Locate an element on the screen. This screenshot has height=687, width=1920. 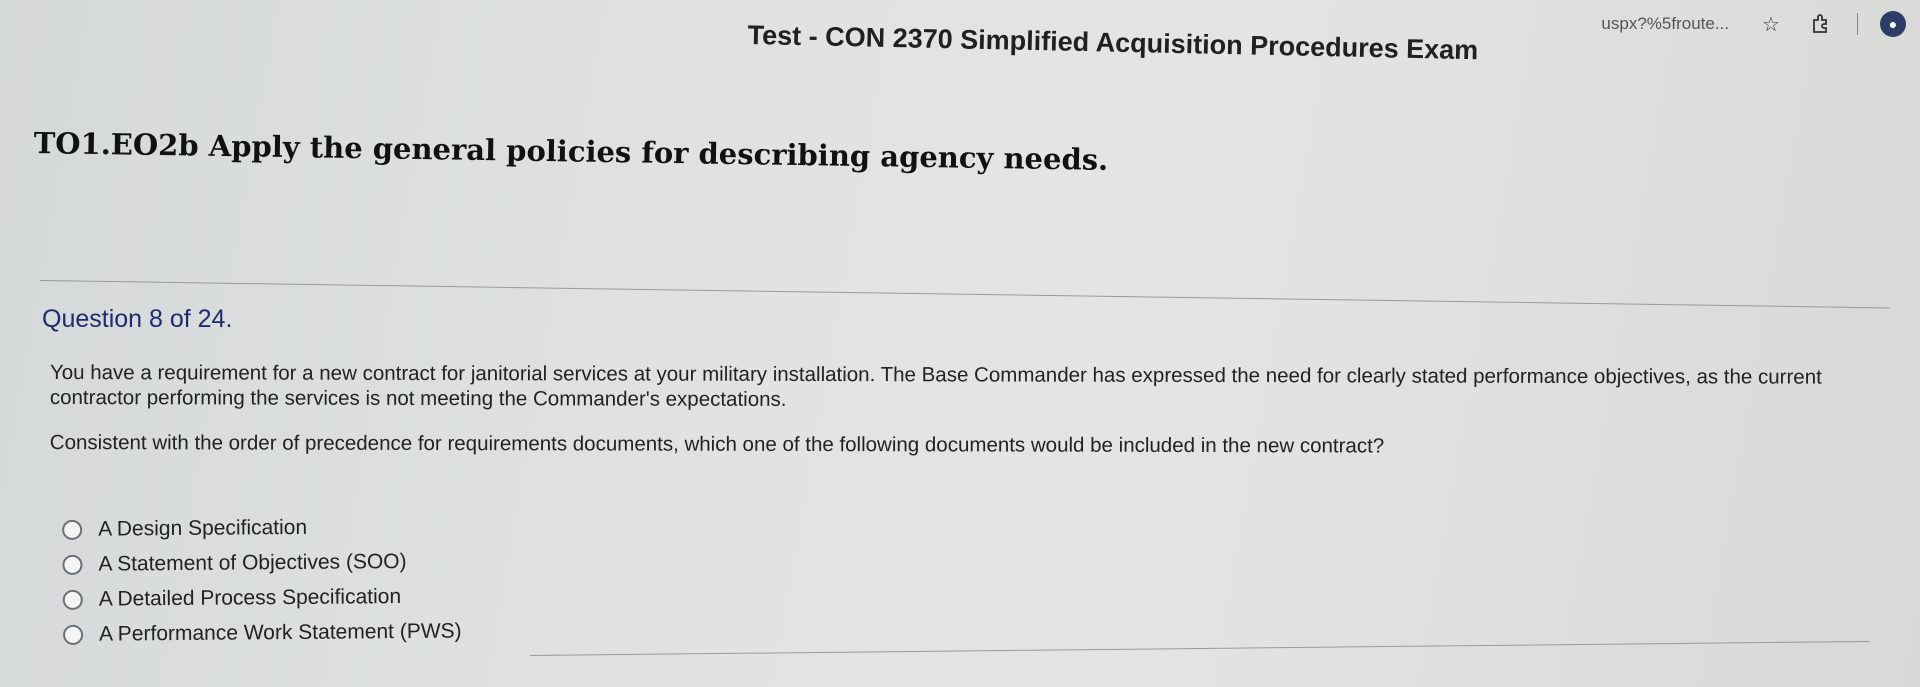
option-label: A Detailed Process Specification is located at coordinates (250, 598).